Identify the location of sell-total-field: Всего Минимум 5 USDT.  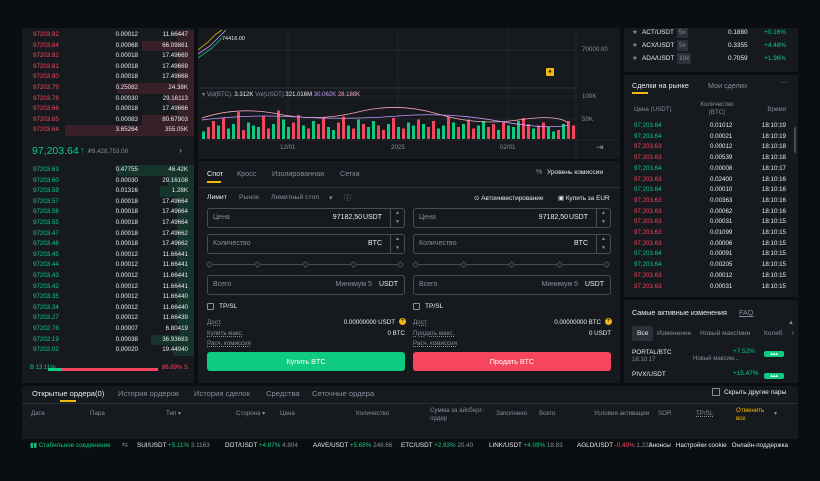
(512, 285).